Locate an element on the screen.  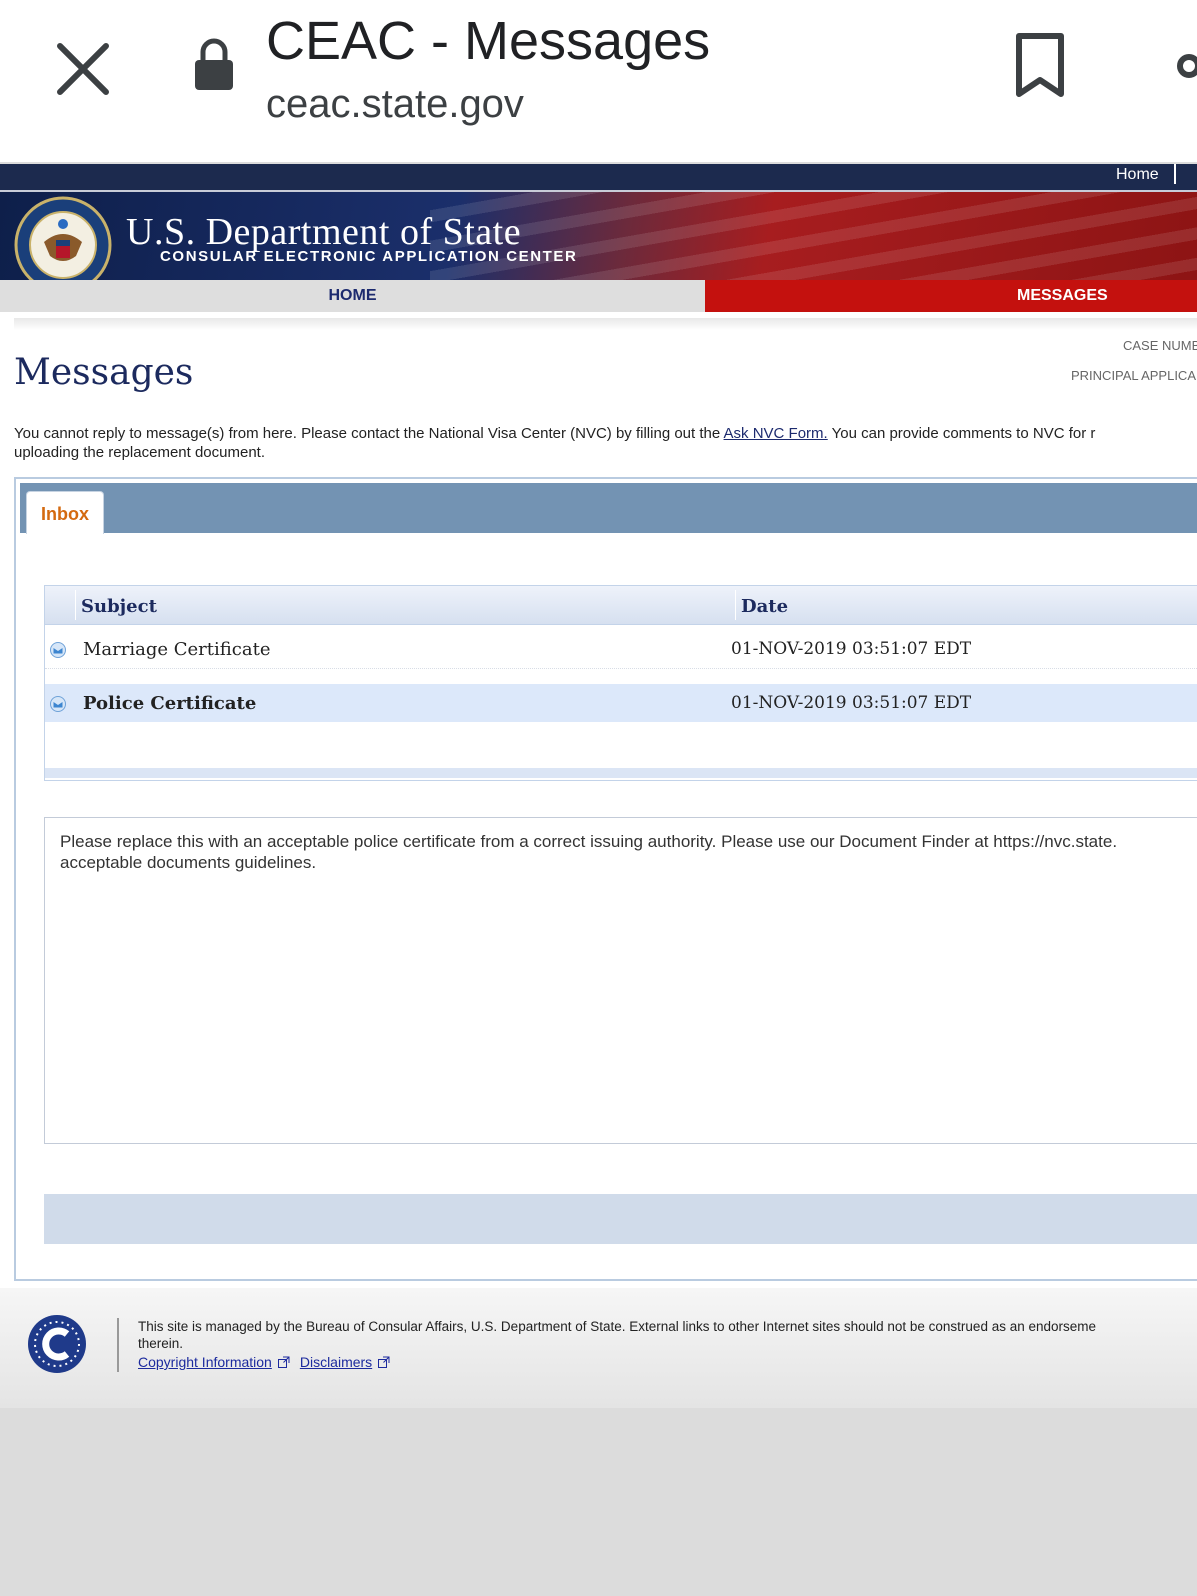
footer-links: Copyright Information Disclaimers is located at coordinates (269, 1362).